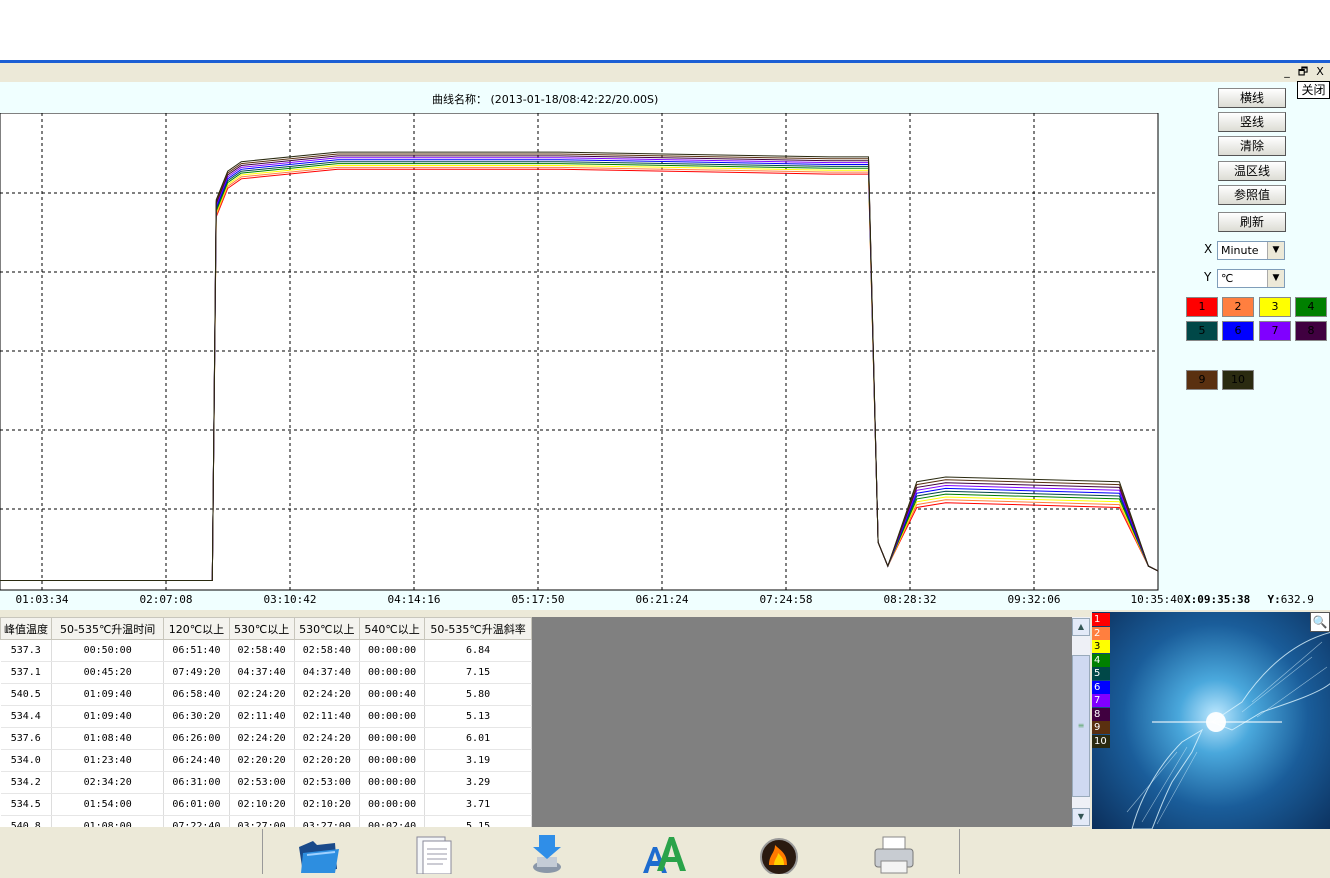  I want to click on table-cell: 534.5, so click(26, 804).